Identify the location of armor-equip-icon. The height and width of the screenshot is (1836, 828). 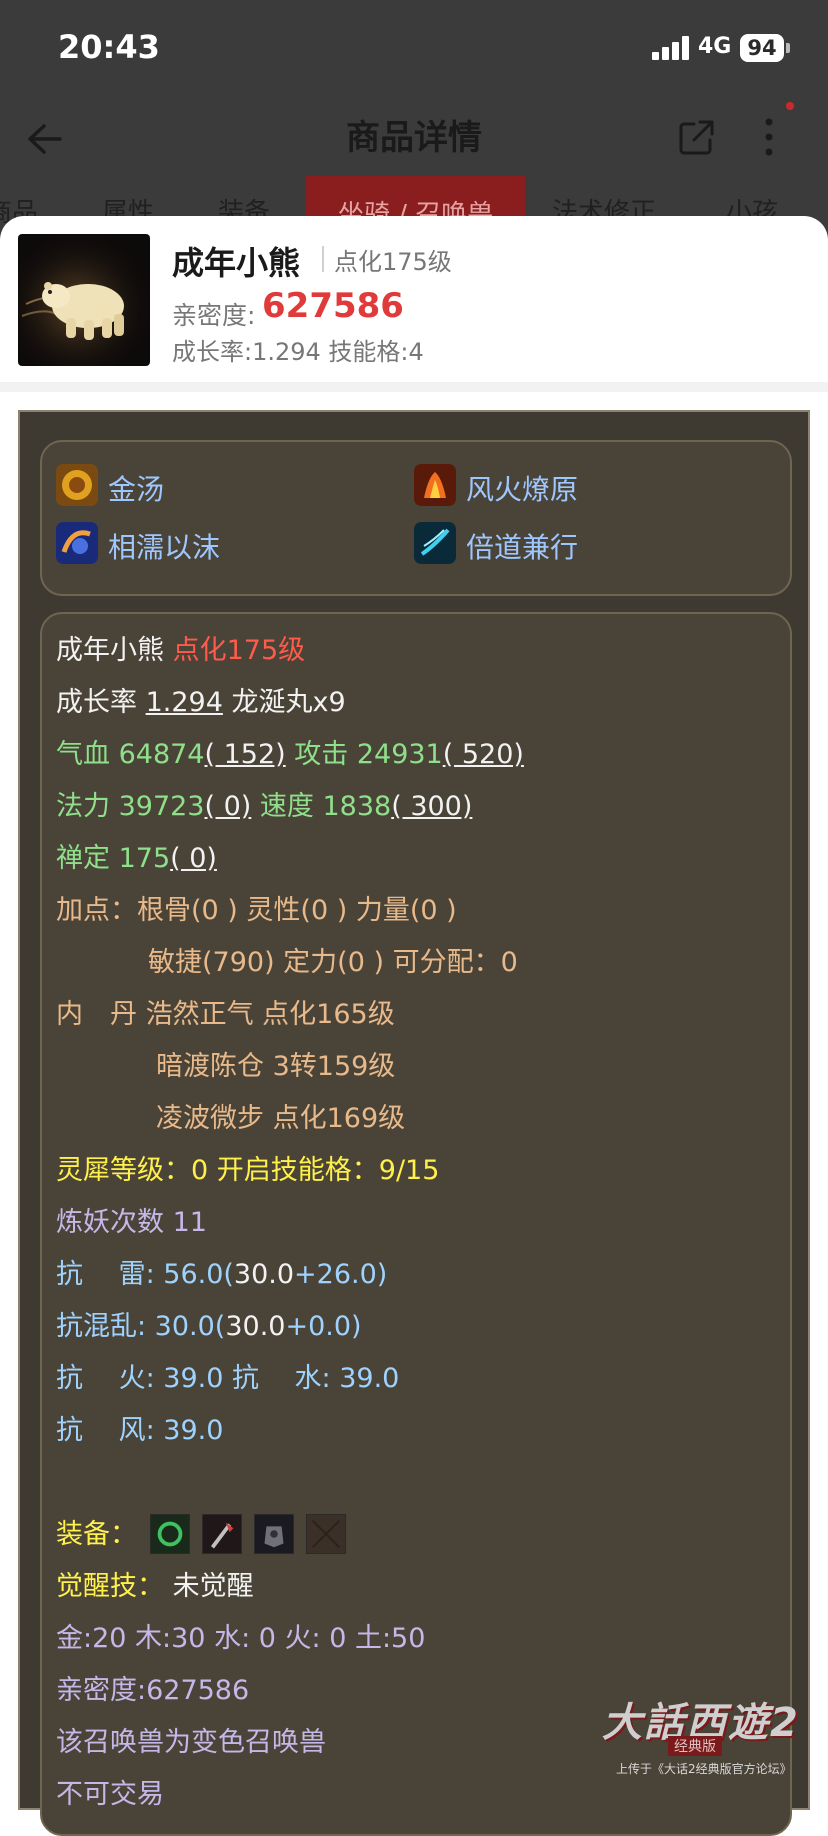
(274, 1534).